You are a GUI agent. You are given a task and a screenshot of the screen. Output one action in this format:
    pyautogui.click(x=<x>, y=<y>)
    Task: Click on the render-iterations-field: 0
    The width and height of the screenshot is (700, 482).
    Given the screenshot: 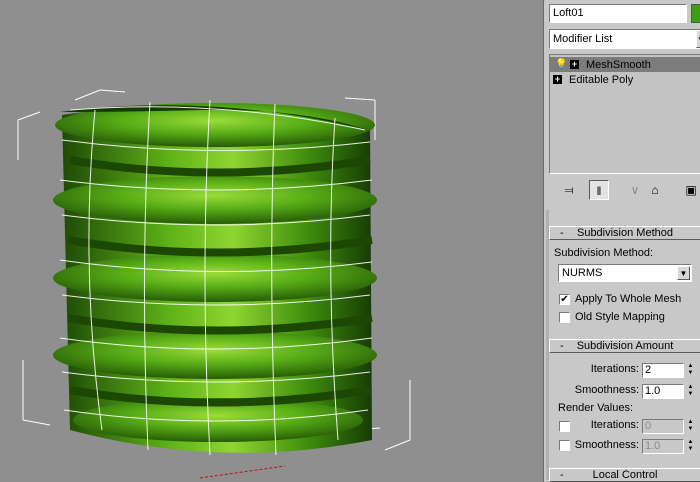 What is the action you would take?
    pyautogui.click(x=663, y=426)
    